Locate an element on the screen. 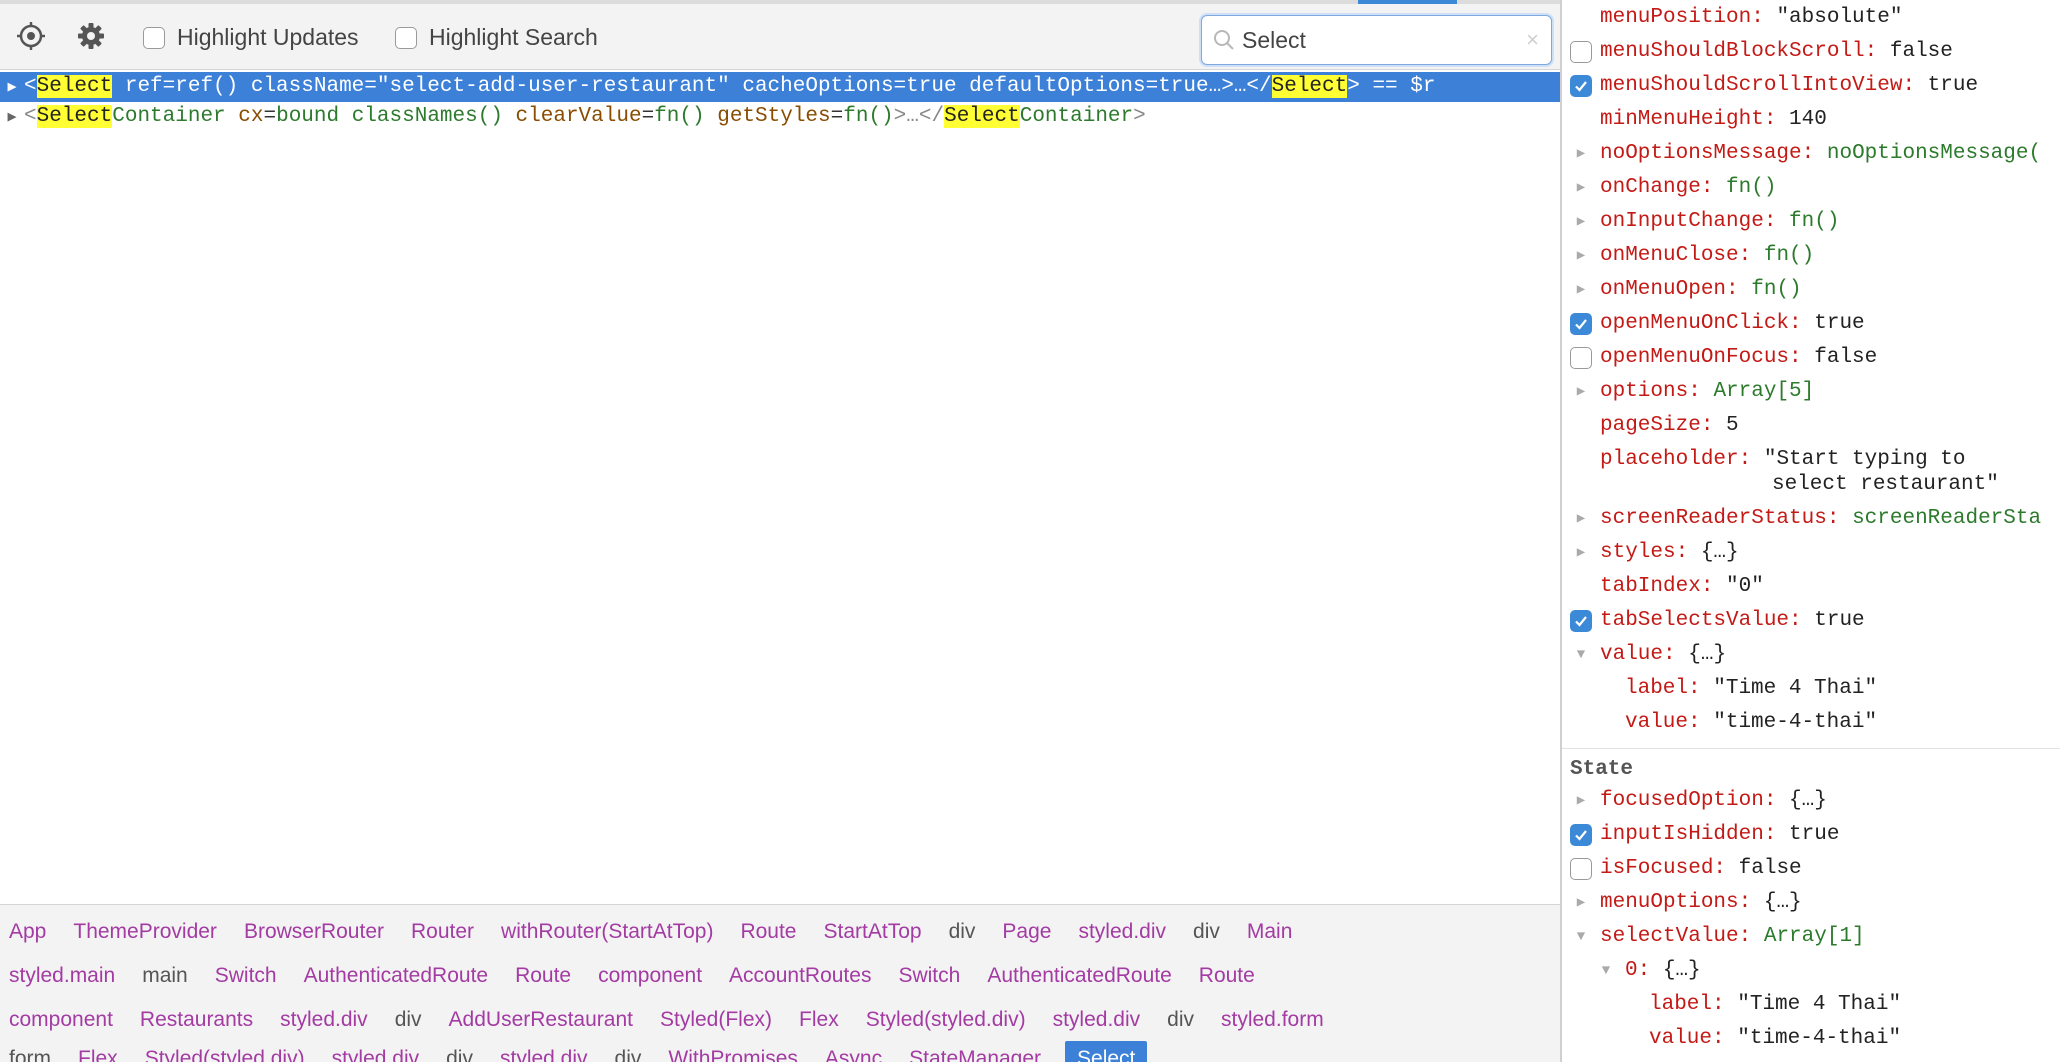  toolbar: Highlight Updates Highlight Search × is located at coordinates (780, 37).